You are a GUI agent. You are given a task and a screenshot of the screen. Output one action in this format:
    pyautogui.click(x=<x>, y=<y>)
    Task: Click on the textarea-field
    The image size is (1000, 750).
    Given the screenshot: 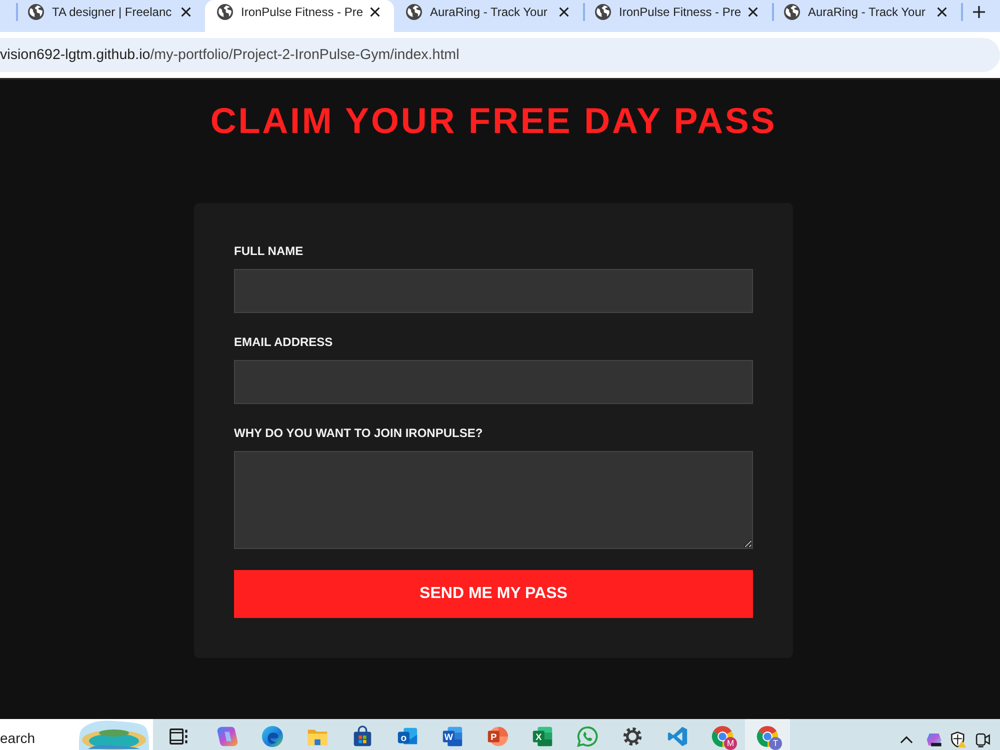 What is the action you would take?
    pyautogui.click(x=493, y=500)
    